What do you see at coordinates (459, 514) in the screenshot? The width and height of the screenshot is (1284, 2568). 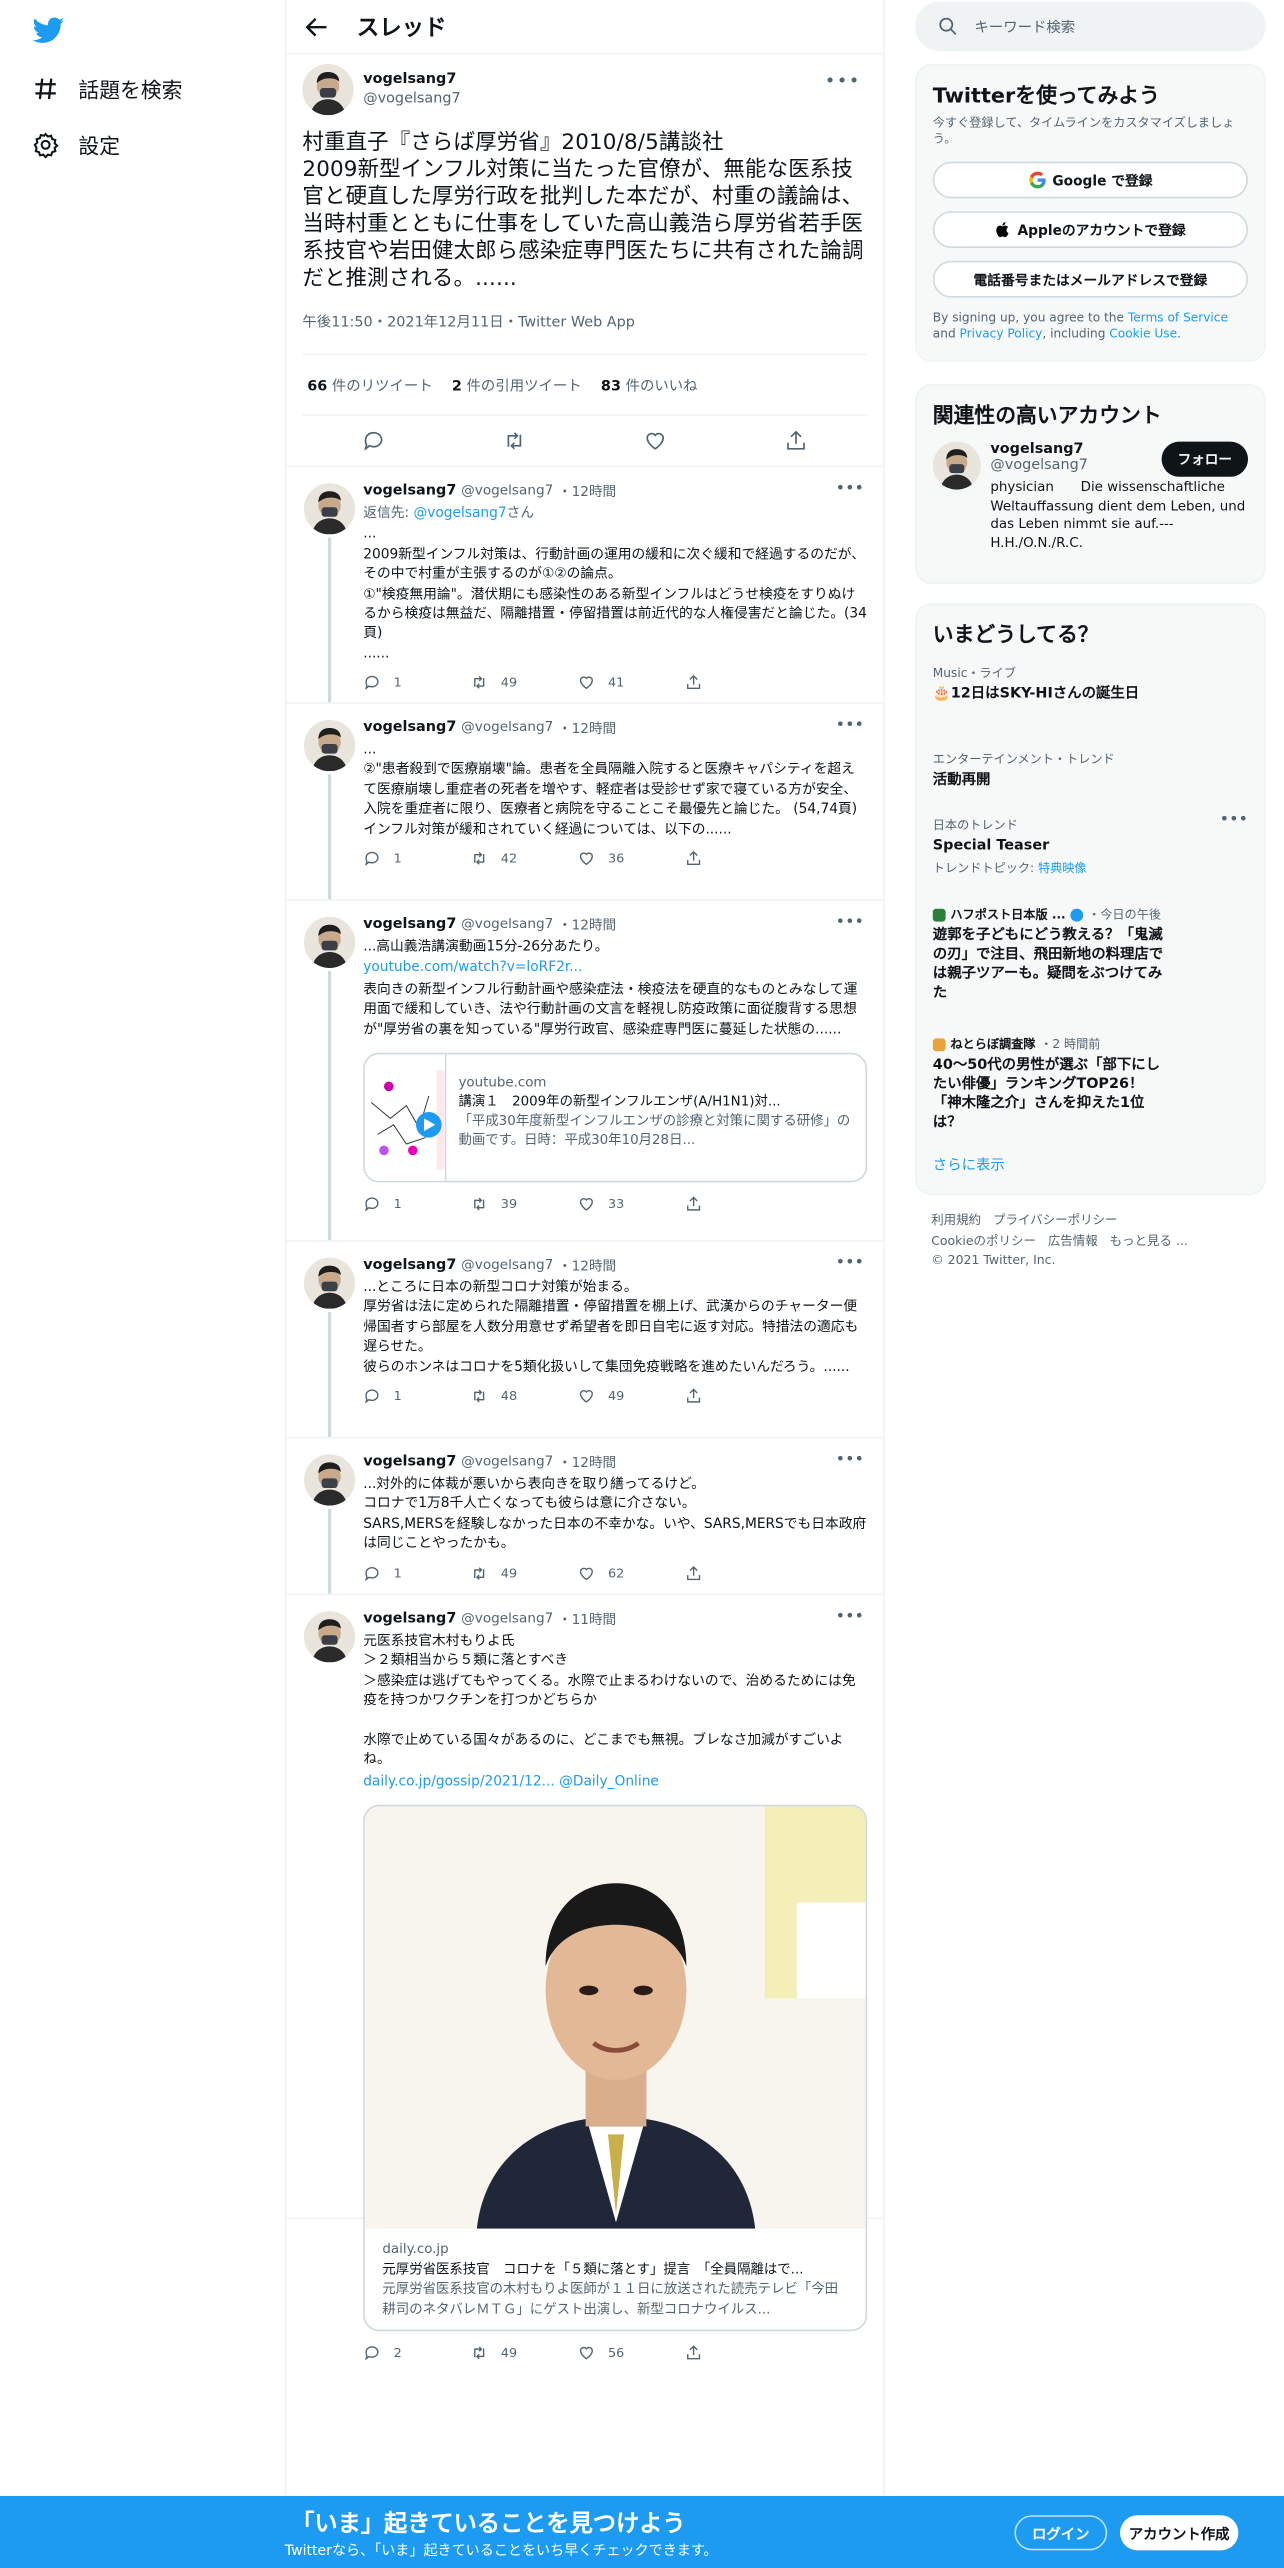 I see `mention-link: @vogelsang7` at bounding box center [459, 514].